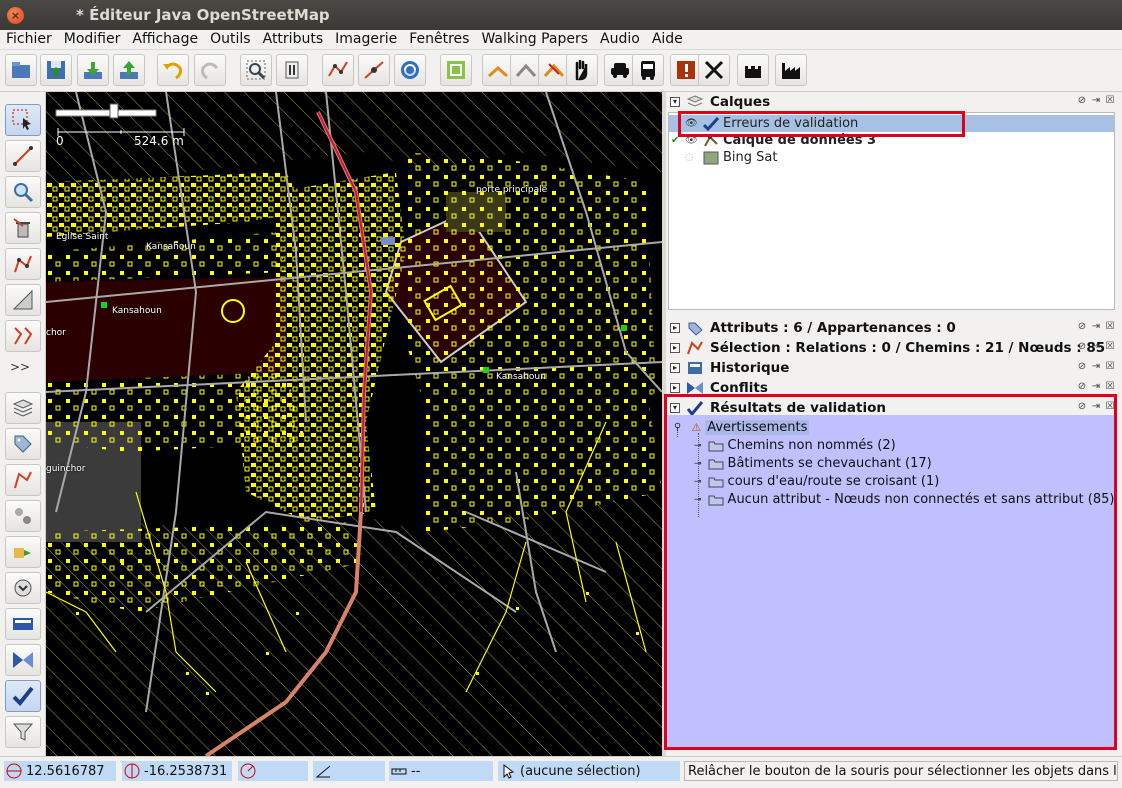 The width and height of the screenshot is (1122, 788). I want to click on trash-icon, so click(21, 228).